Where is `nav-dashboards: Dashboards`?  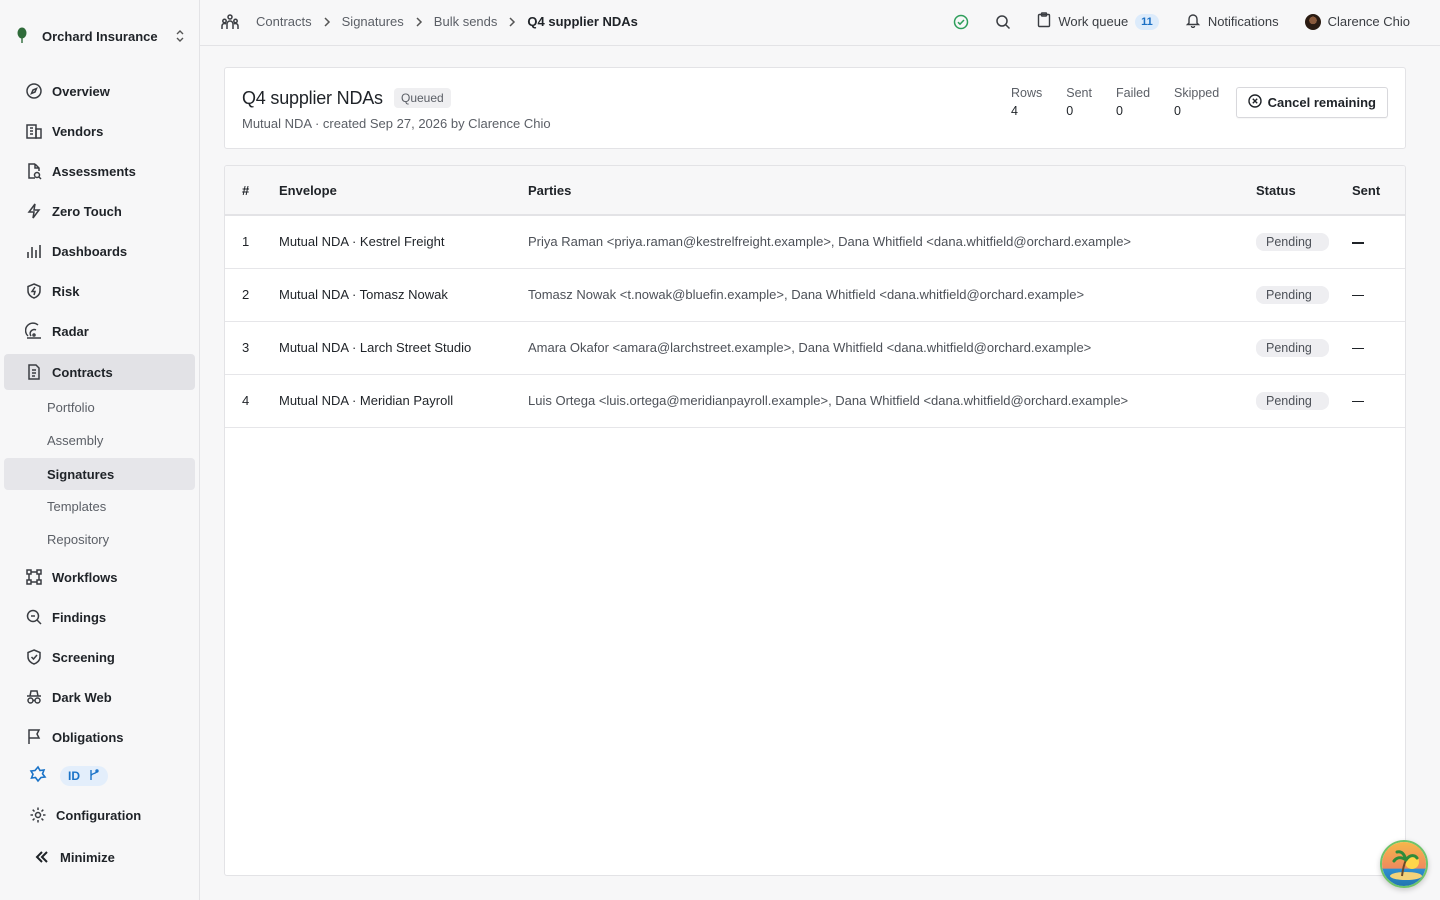
nav-dashboards: Dashboards is located at coordinates (99, 251).